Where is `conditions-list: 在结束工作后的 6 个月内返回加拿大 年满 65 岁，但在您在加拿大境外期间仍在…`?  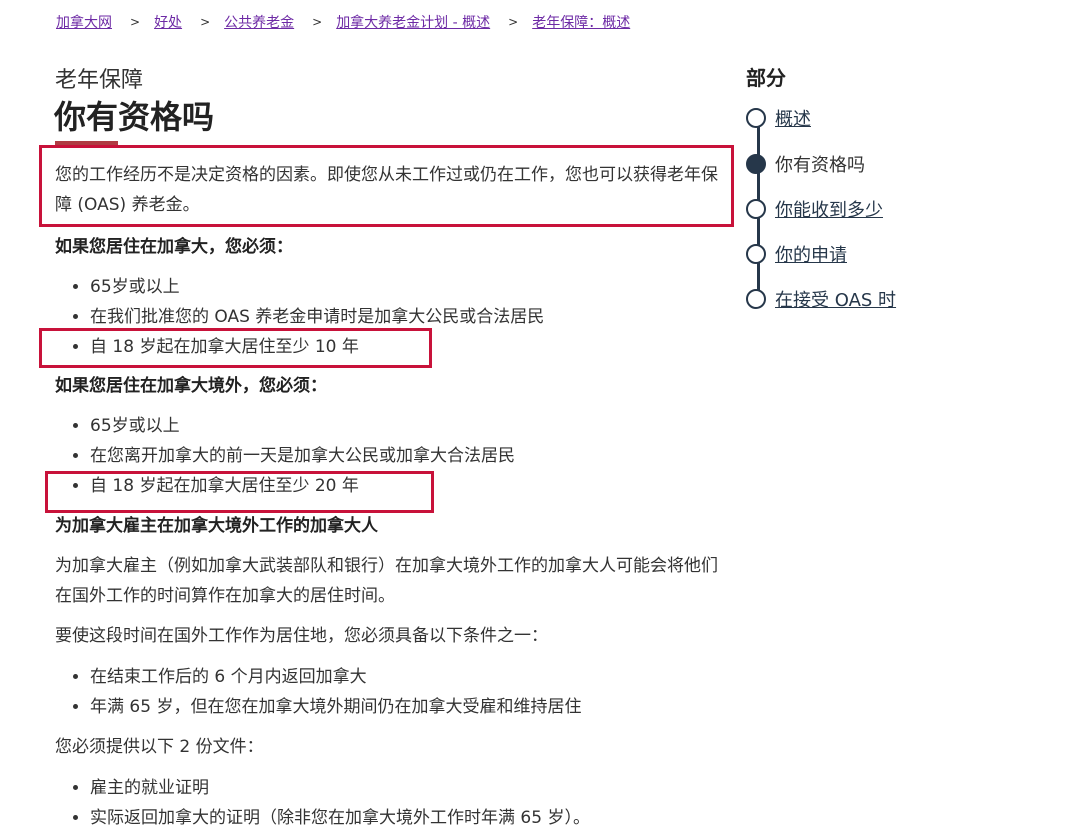 conditions-list: 在结束工作后的 6 个月内返回加拿大 年满 65 岁，但在您在加拿大境外期间仍在… is located at coordinates (325, 692).